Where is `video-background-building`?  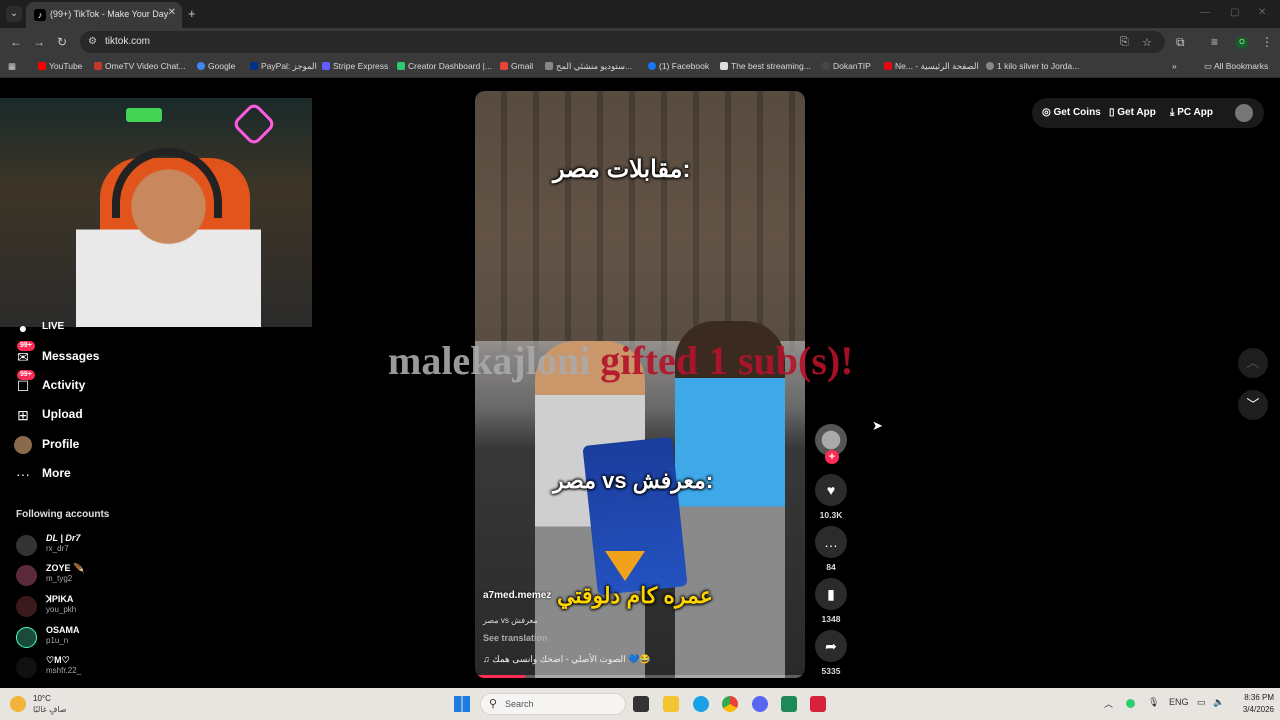 video-background-building is located at coordinates (640, 221).